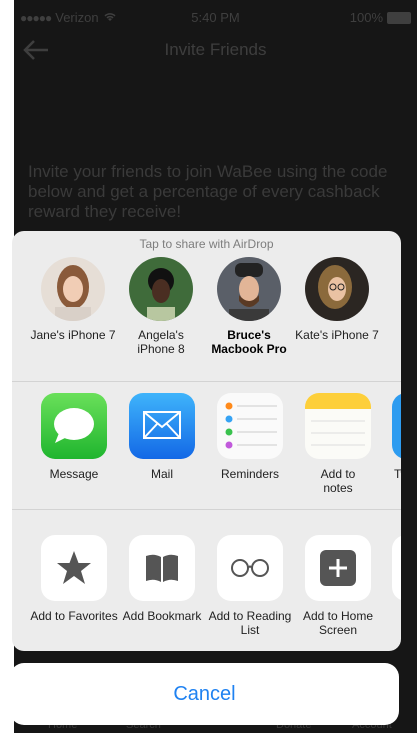 The image size is (417, 733). Describe the element at coordinates (399, 17) in the screenshot. I see `battery-icon` at that location.